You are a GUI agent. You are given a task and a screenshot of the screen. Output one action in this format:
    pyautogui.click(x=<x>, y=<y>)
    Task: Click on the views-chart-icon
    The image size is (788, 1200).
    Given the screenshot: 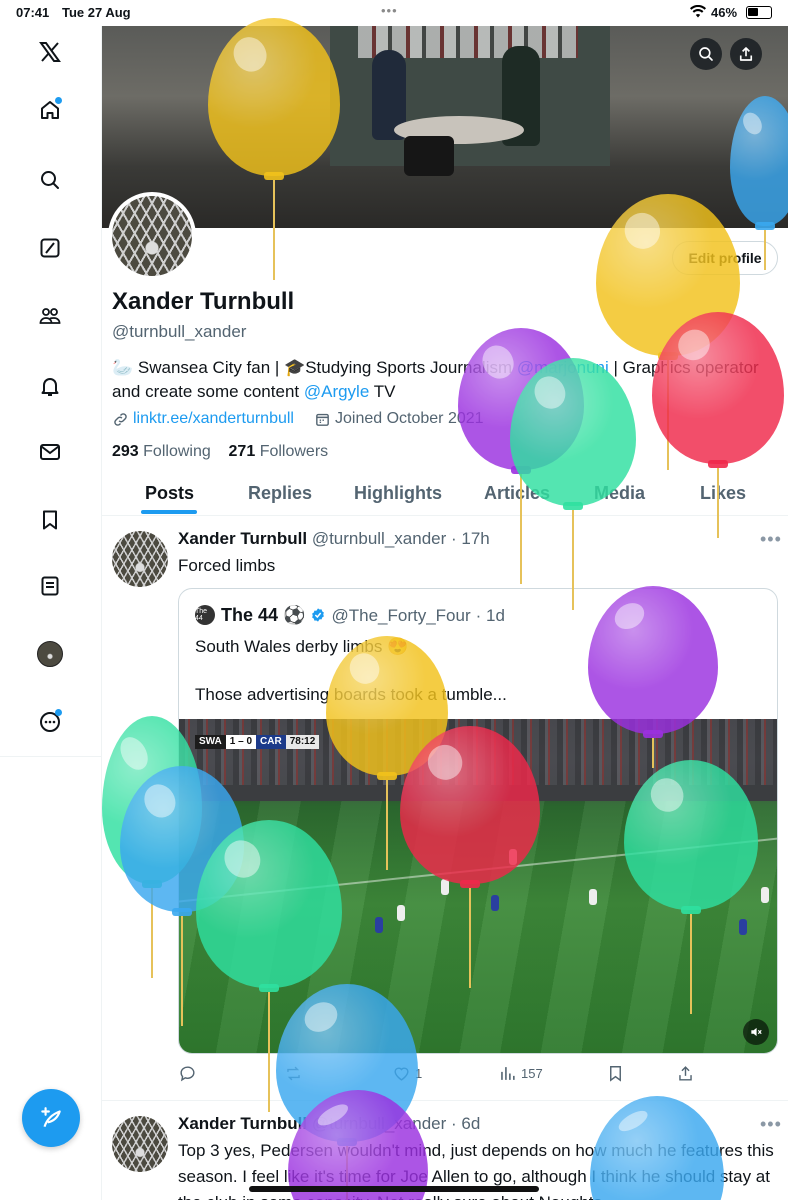 What is the action you would take?
    pyautogui.click(x=508, y=1073)
    